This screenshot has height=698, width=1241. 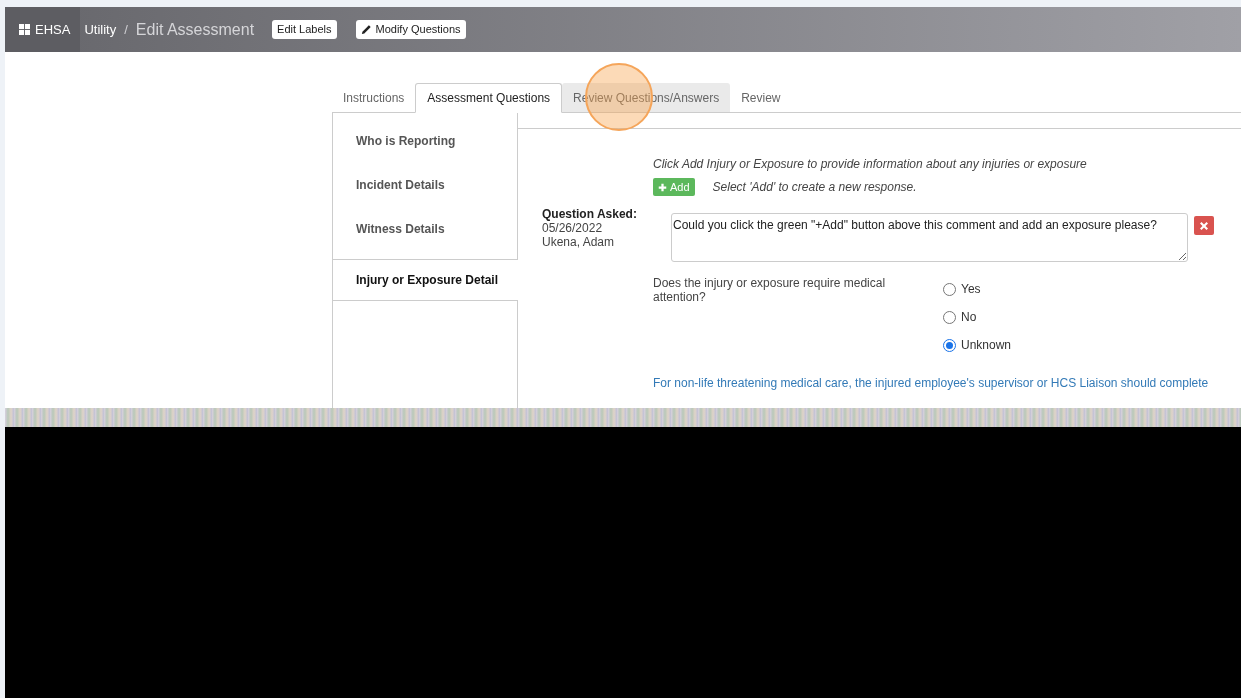 What do you see at coordinates (43, 29) in the screenshot?
I see `brand-link: EHSA` at bounding box center [43, 29].